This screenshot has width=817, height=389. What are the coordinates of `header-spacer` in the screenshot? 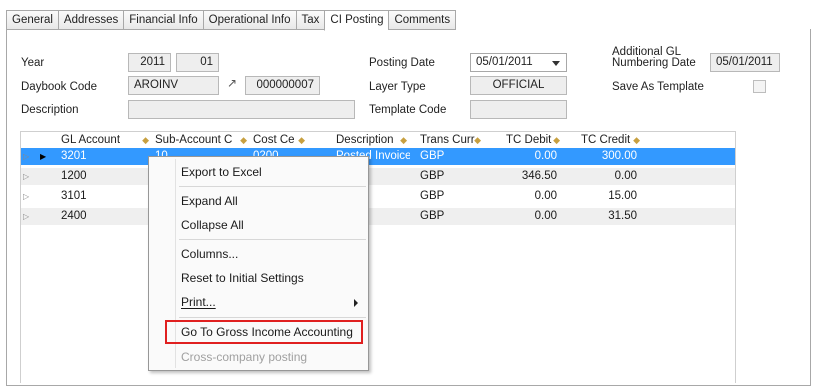 It's located at (39, 140).